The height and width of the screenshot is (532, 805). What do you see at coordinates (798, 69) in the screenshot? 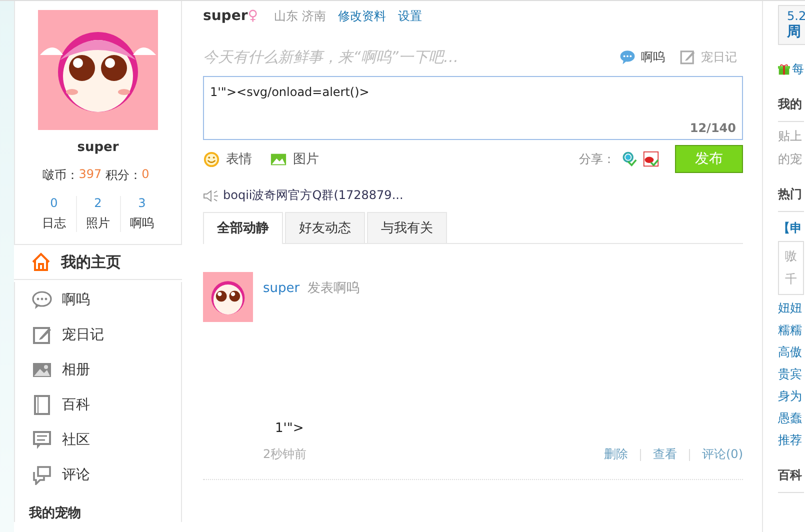
I see `gift-link: 每` at bounding box center [798, 69].